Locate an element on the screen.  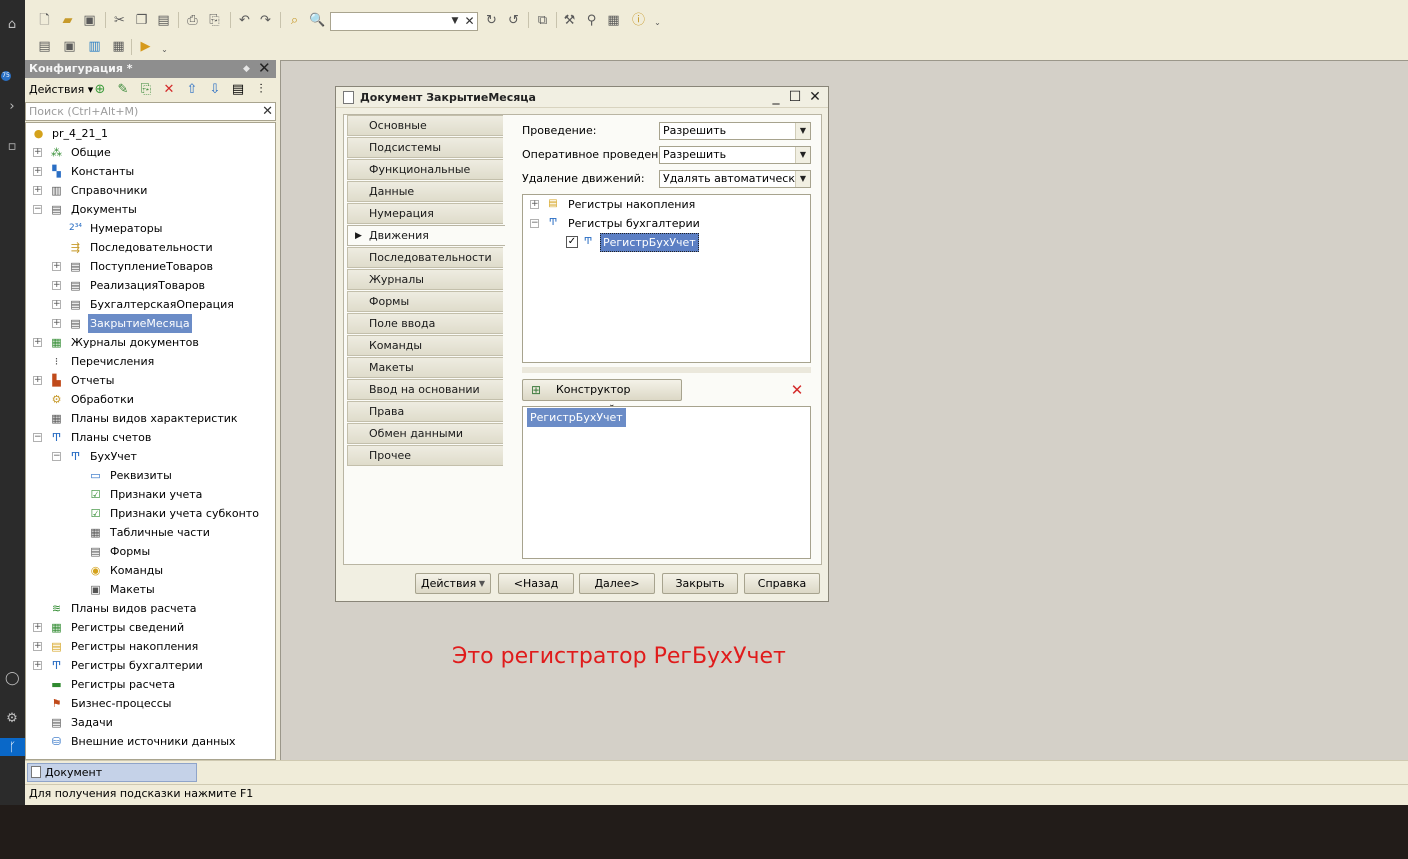
tree-item-catalogs: + ▥ Справочники is located at coordinates (150, 190).